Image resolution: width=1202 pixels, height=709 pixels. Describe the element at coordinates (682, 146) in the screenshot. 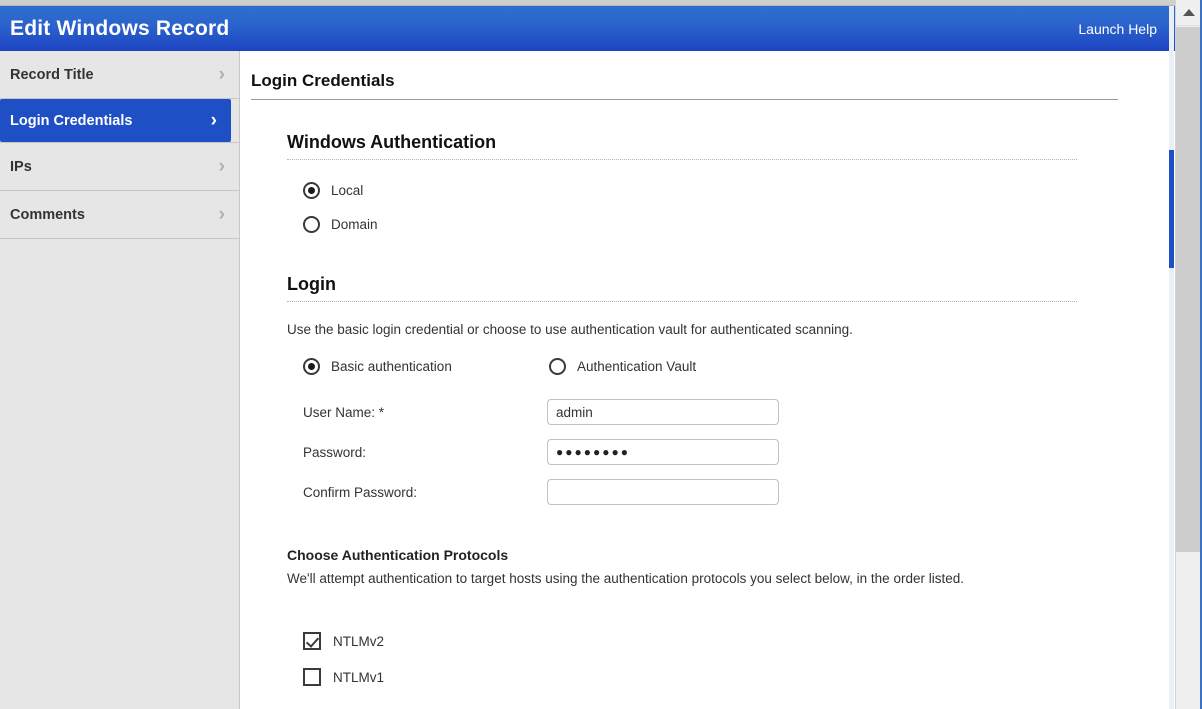

I see `section-heading-windows-authentication: Windows Authentication` at that location.